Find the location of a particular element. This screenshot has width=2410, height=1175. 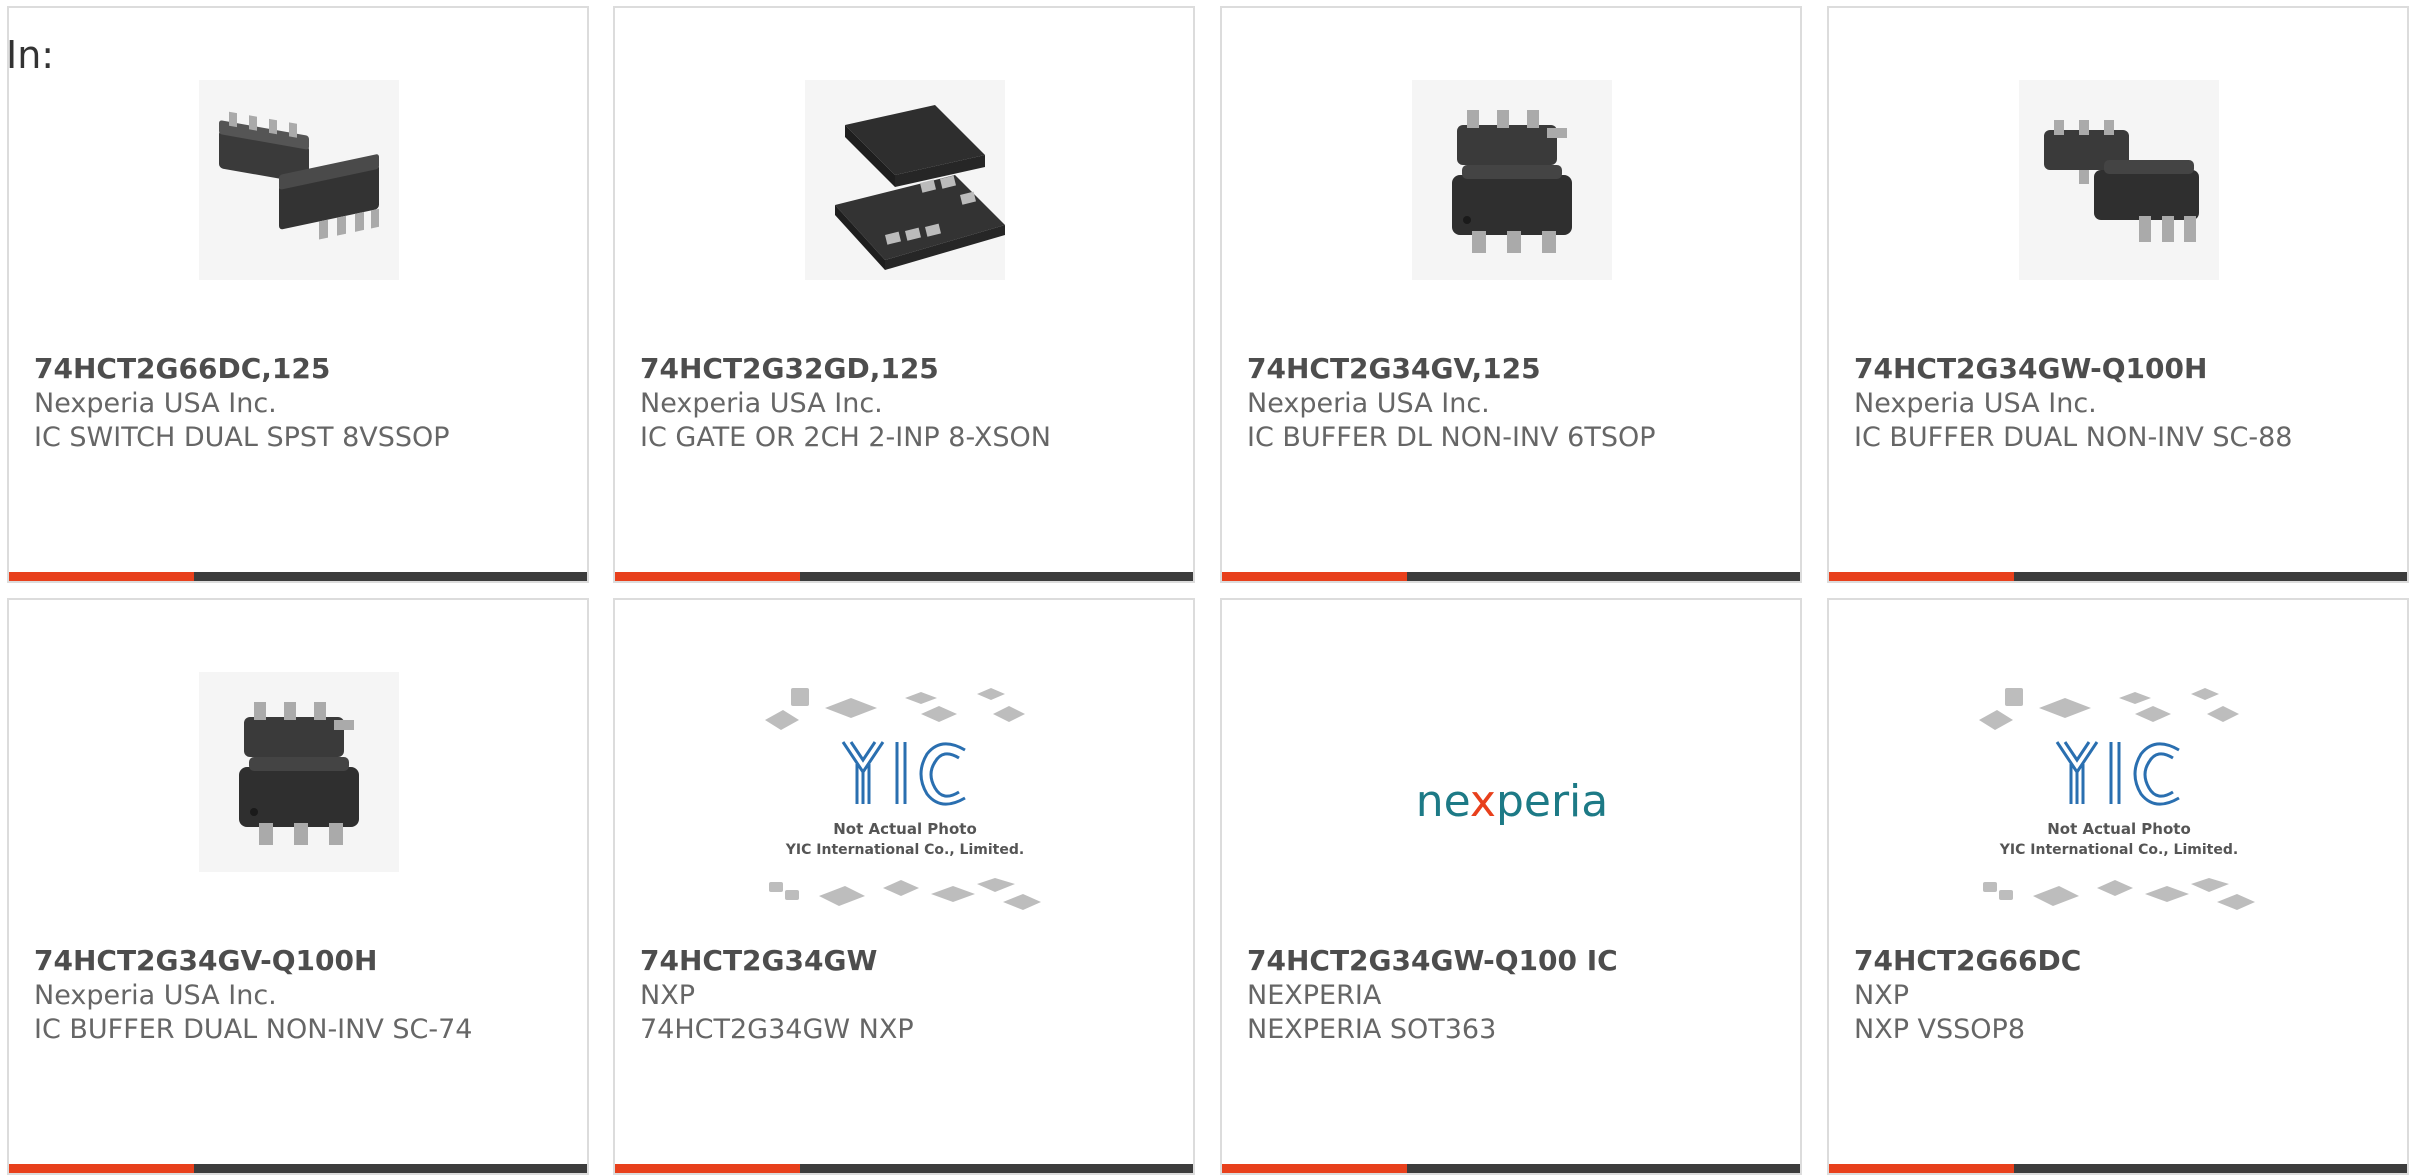

nexperia-logo-icon: nexperia is located at coordinates (1512, 801).